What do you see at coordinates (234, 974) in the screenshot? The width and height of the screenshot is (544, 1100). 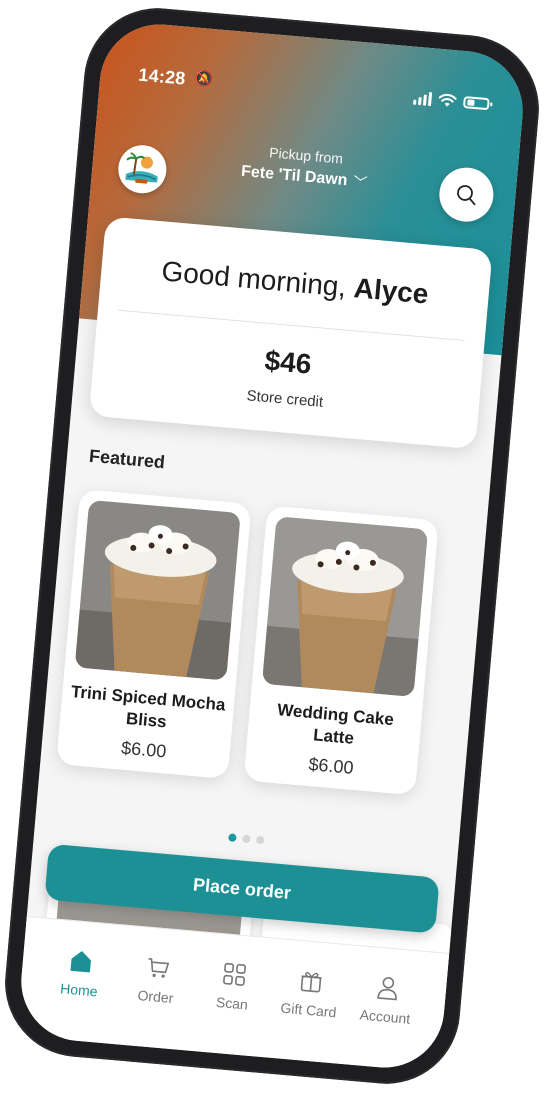 I see `qr-scan-icon` at bounding box center [234, 974].